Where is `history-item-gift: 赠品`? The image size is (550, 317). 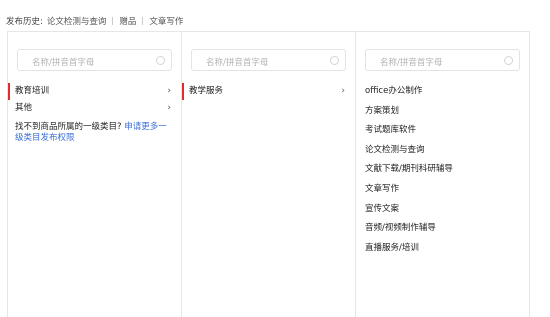
history-item-gift: 赠品 is located at coordinates (127, 21).